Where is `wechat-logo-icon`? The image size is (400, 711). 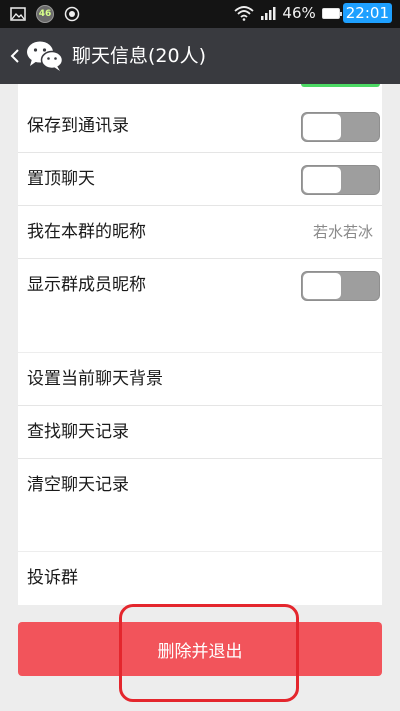
wechat-logo-icon is located at coordinates (45, 56).